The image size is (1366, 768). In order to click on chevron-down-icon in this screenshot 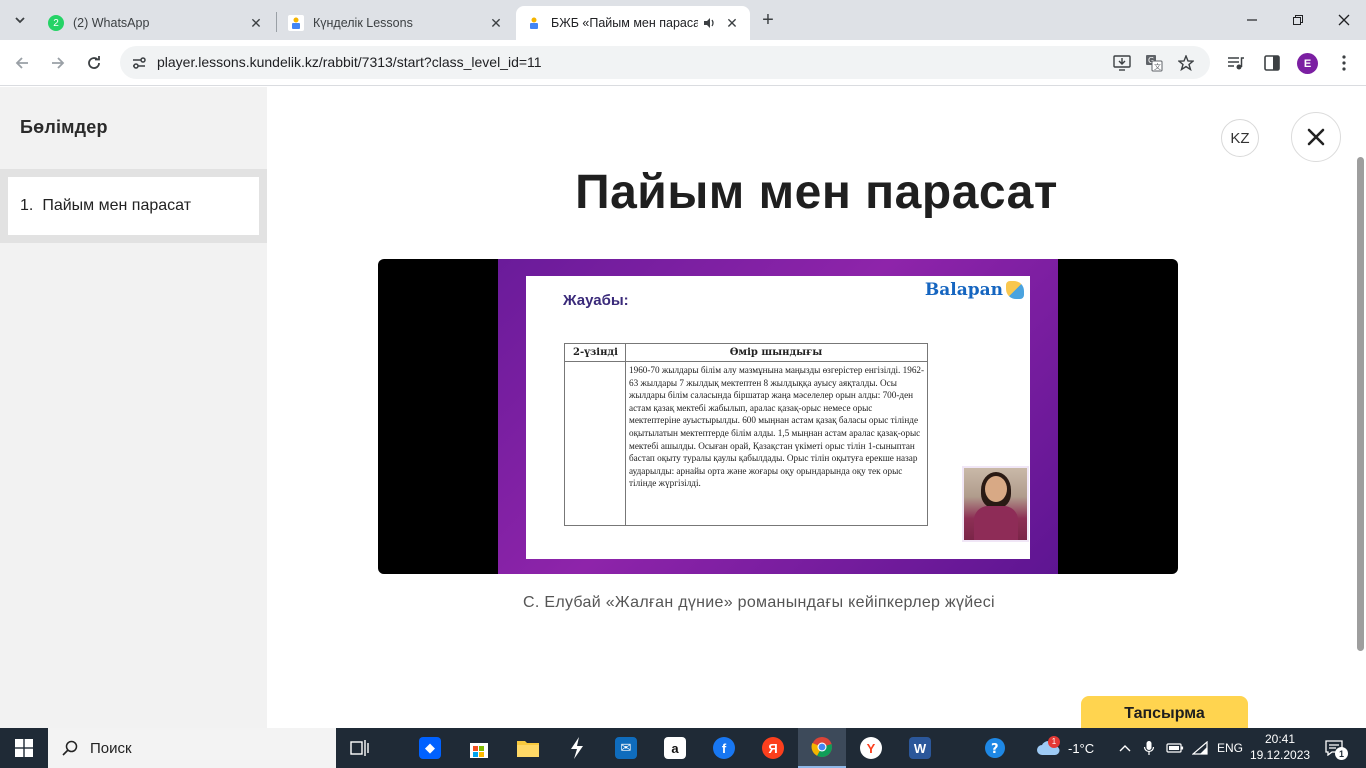, I will do `click(20, 20)`.